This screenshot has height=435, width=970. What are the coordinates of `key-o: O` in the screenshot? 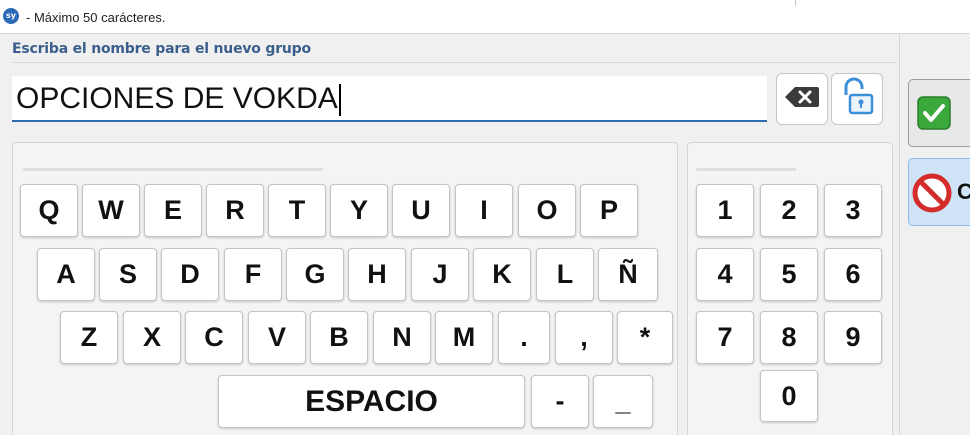 It's located at (547, 210).